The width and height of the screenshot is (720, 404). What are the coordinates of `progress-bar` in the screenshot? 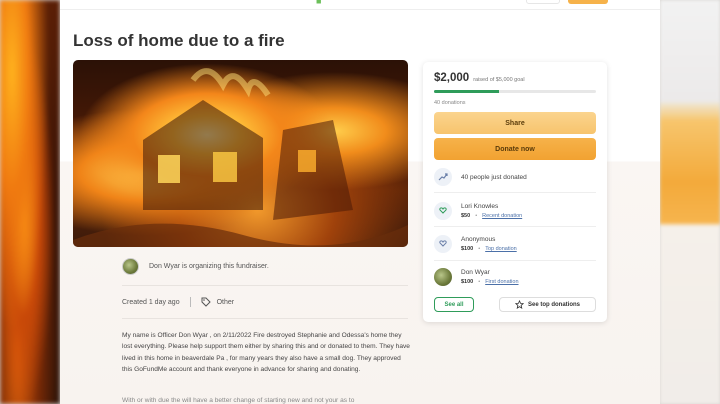 It's located at (515, 91).